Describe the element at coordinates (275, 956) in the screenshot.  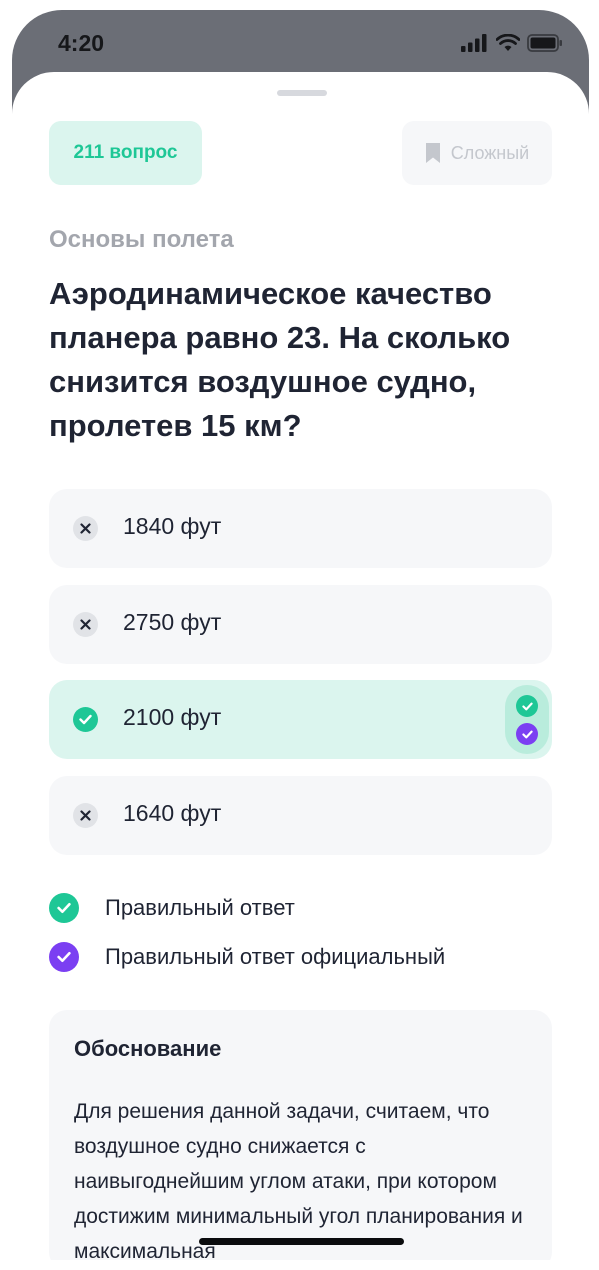
I see `legend-official-label: Правильный ответ официальный` at that location.